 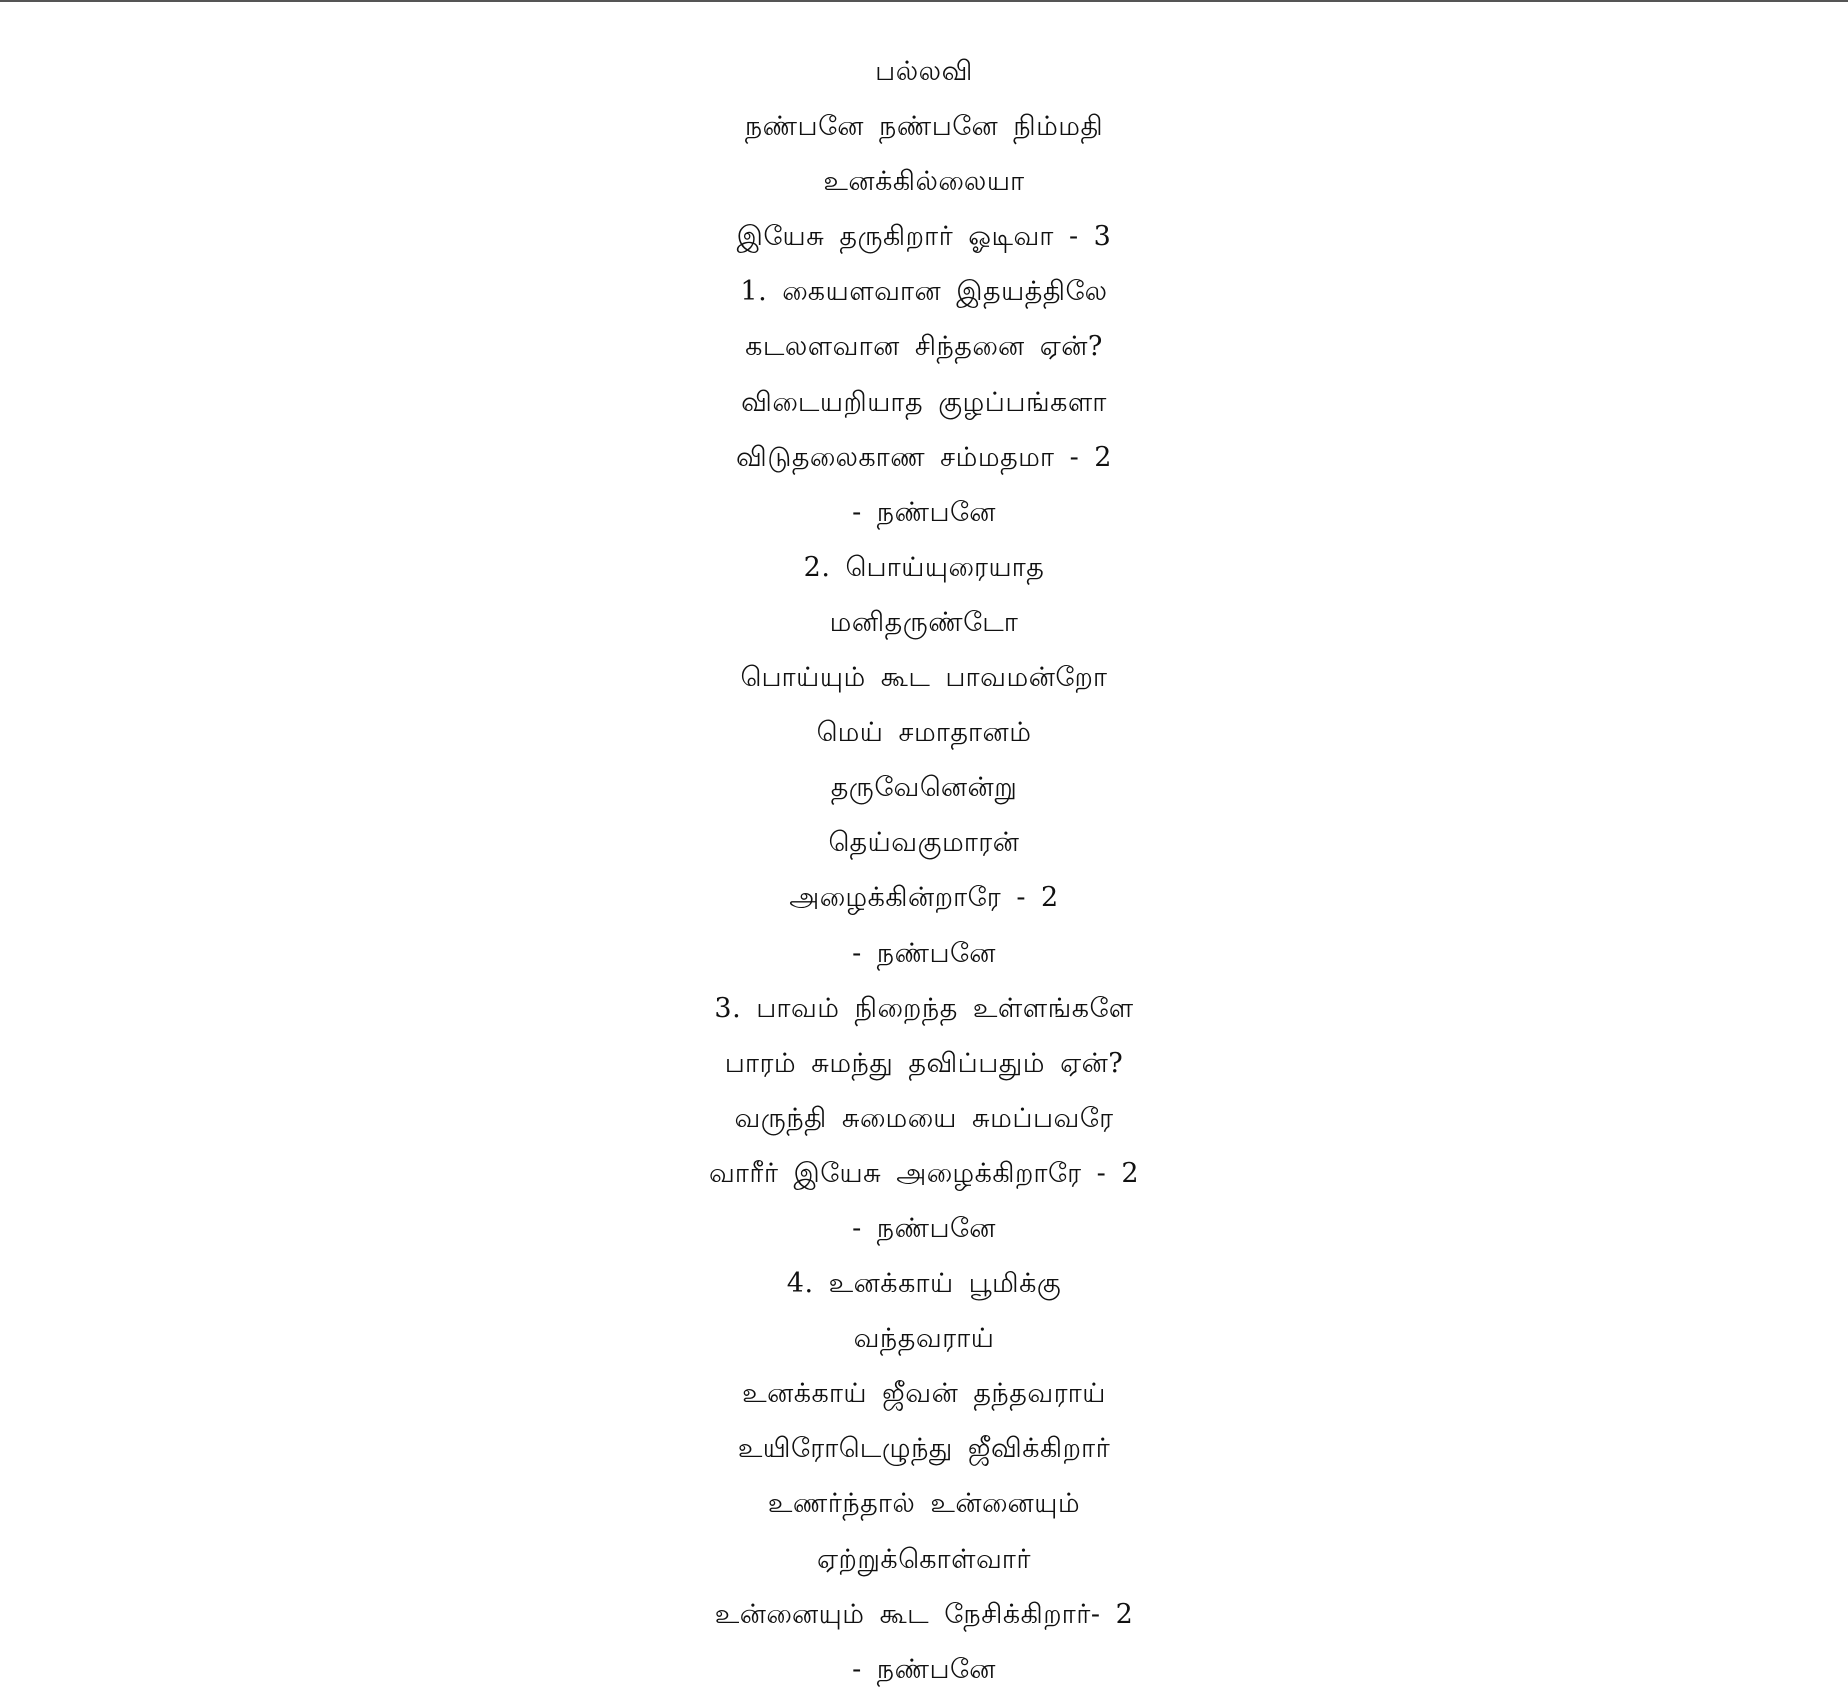 I want to click on lyric-line: 2. பொய்யுரையாத, so click(x=924, y=567).